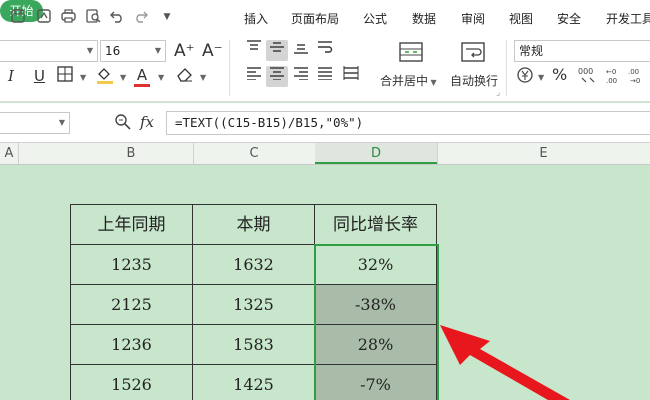  What do you see at coordinates (559, 75) in the screenshot?
I see `percent-button: %` at bounding box center [559, 75].